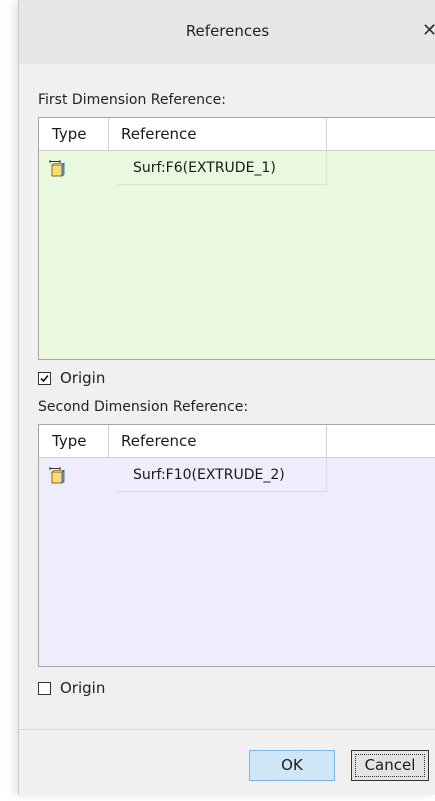  What do you see at coordinates (428, 30) in the screenshot?
I see `close-icon: ✕` at bounding box center [428, 30].